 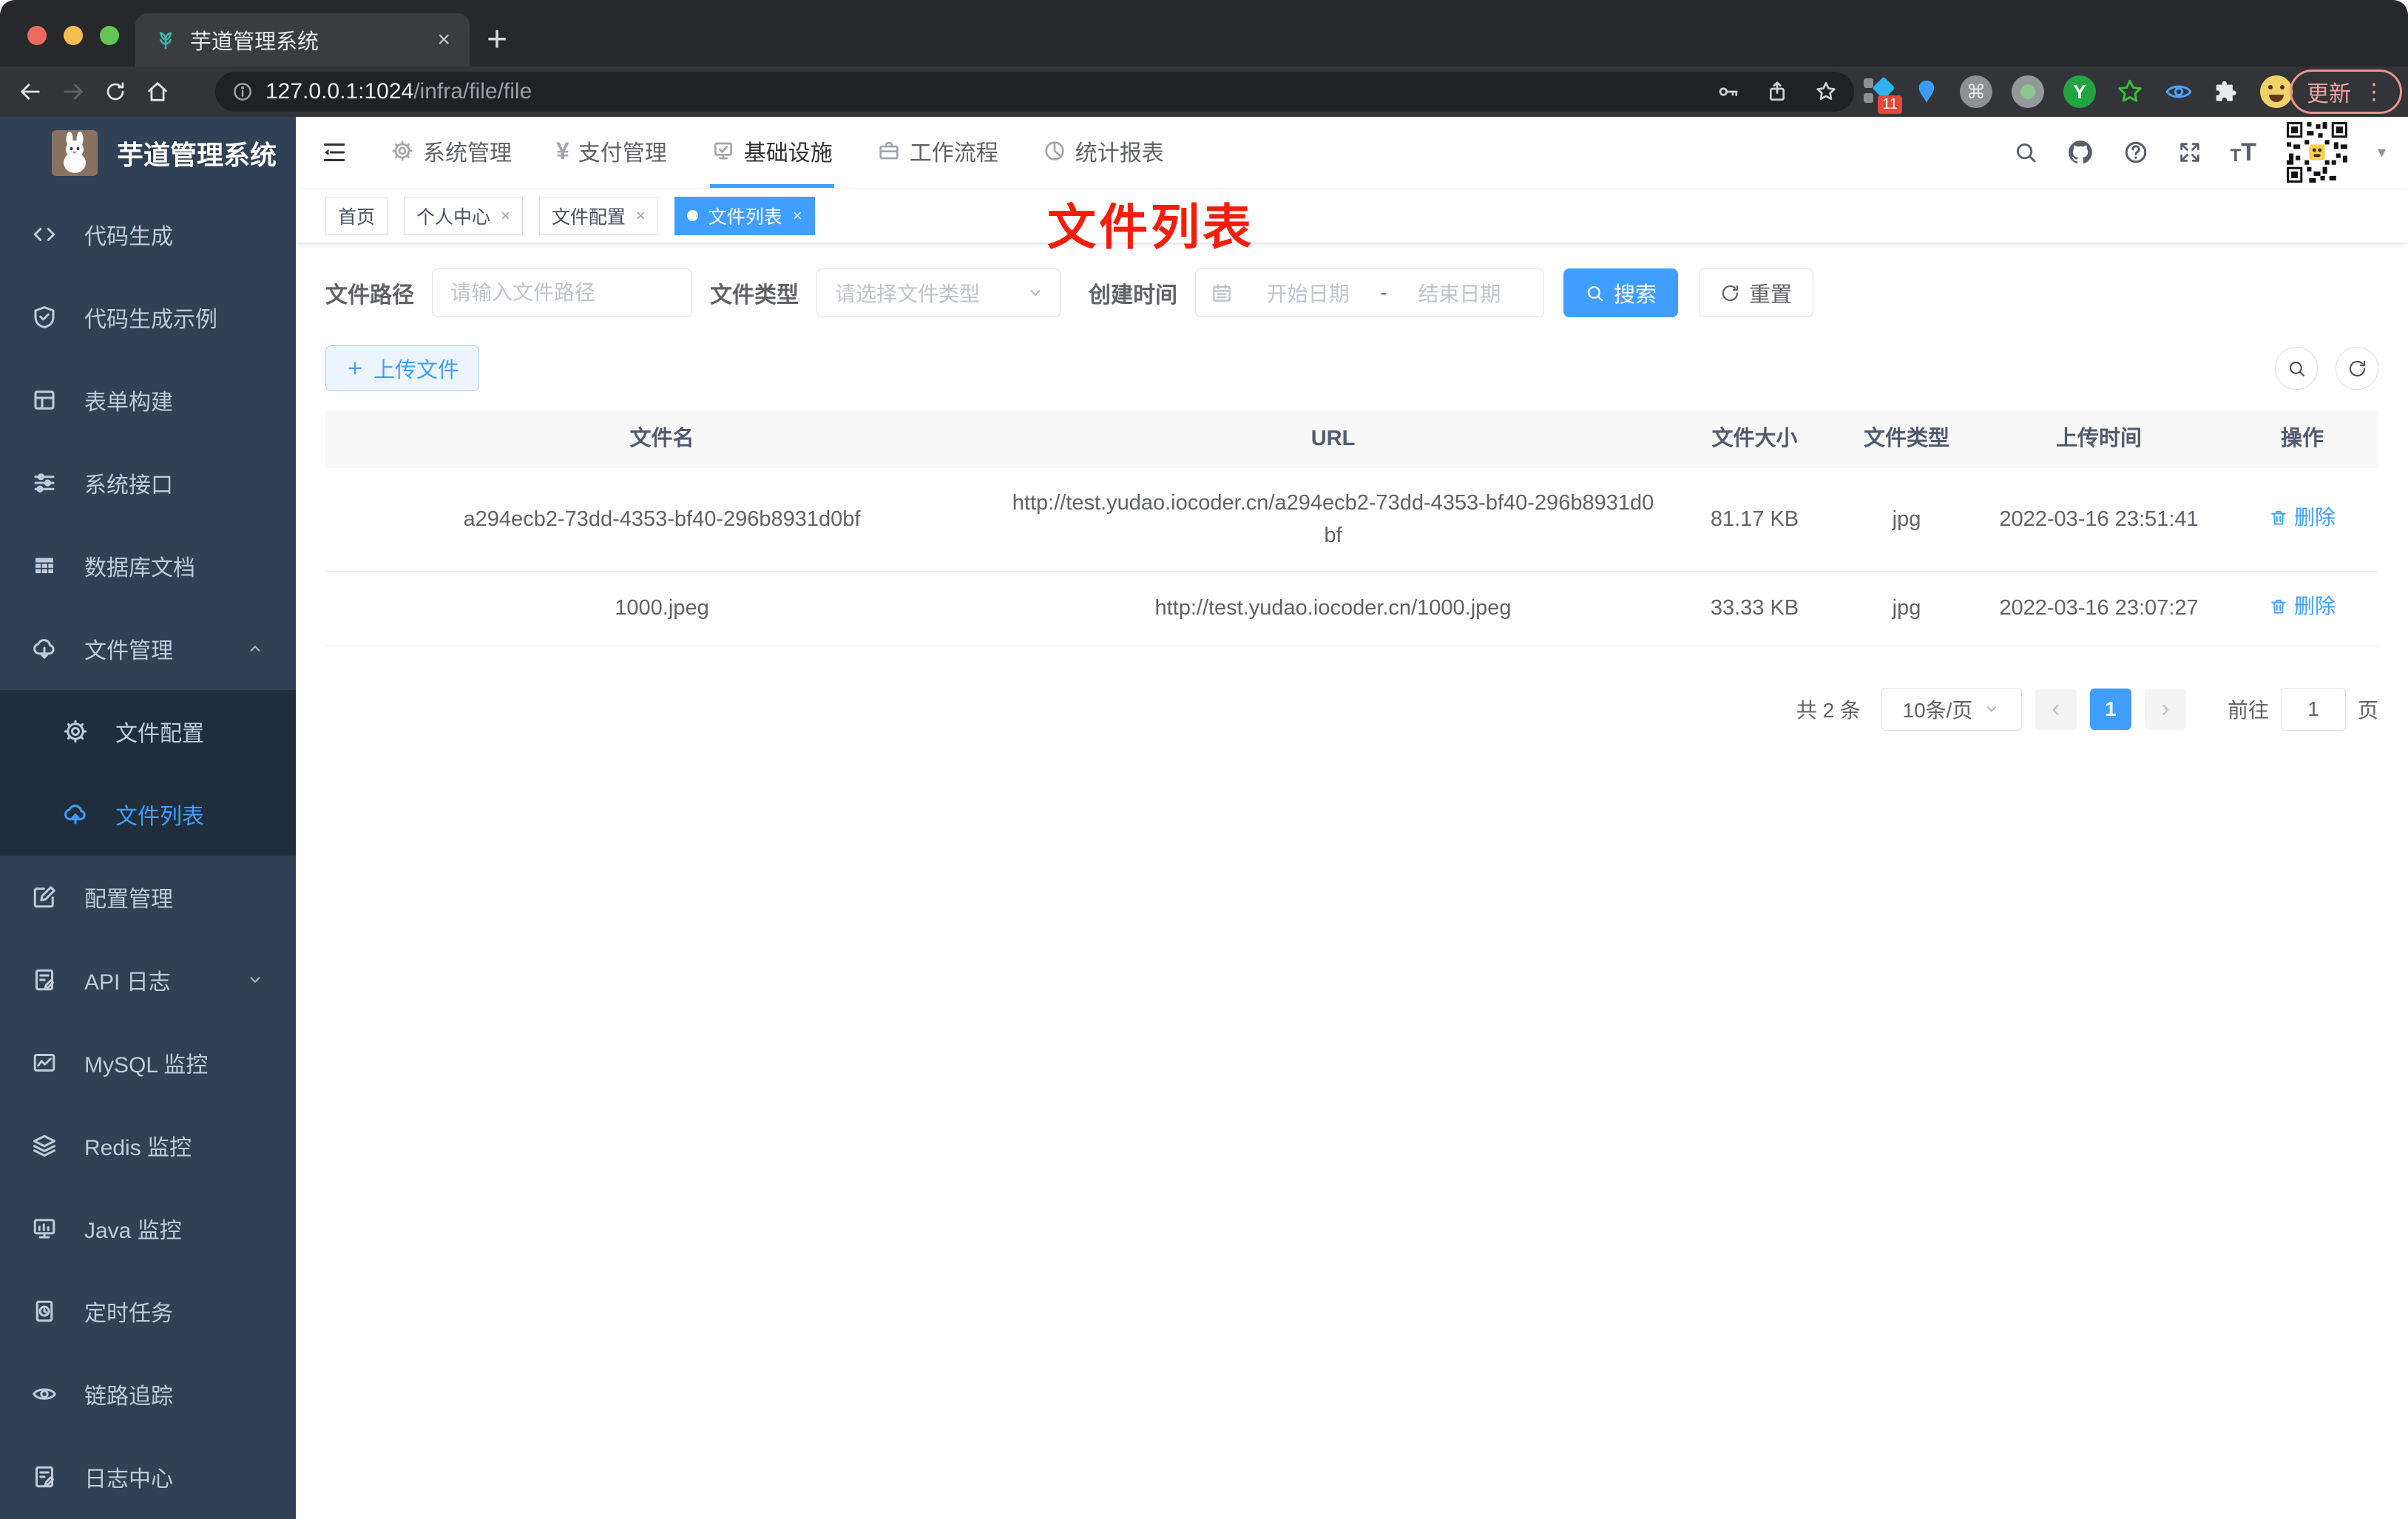 What do you see at coordinates (109, 35) in the screenshot?
I see `window-zoom-button` at bounding box center [109, 35].